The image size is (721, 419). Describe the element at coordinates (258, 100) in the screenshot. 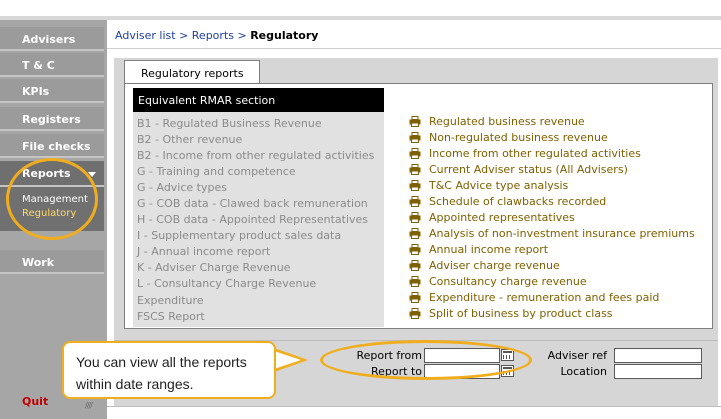

I see `rmar-heading: Equivalent RMAR section` at that location.